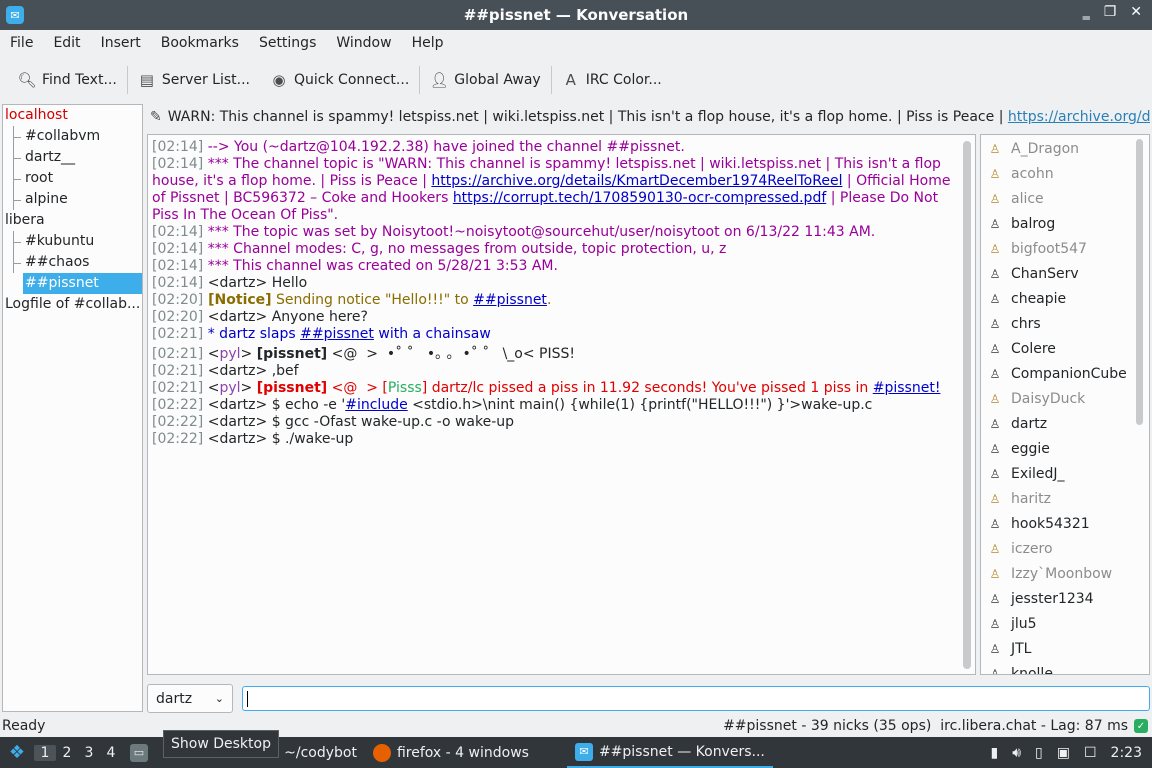 This screenshot has width=1152, height=768. What do you see at coordinates (1065, 449) in the screenshot?
I see `nick-list-item: ♙ eggie` at bounding box center [1065, 449].